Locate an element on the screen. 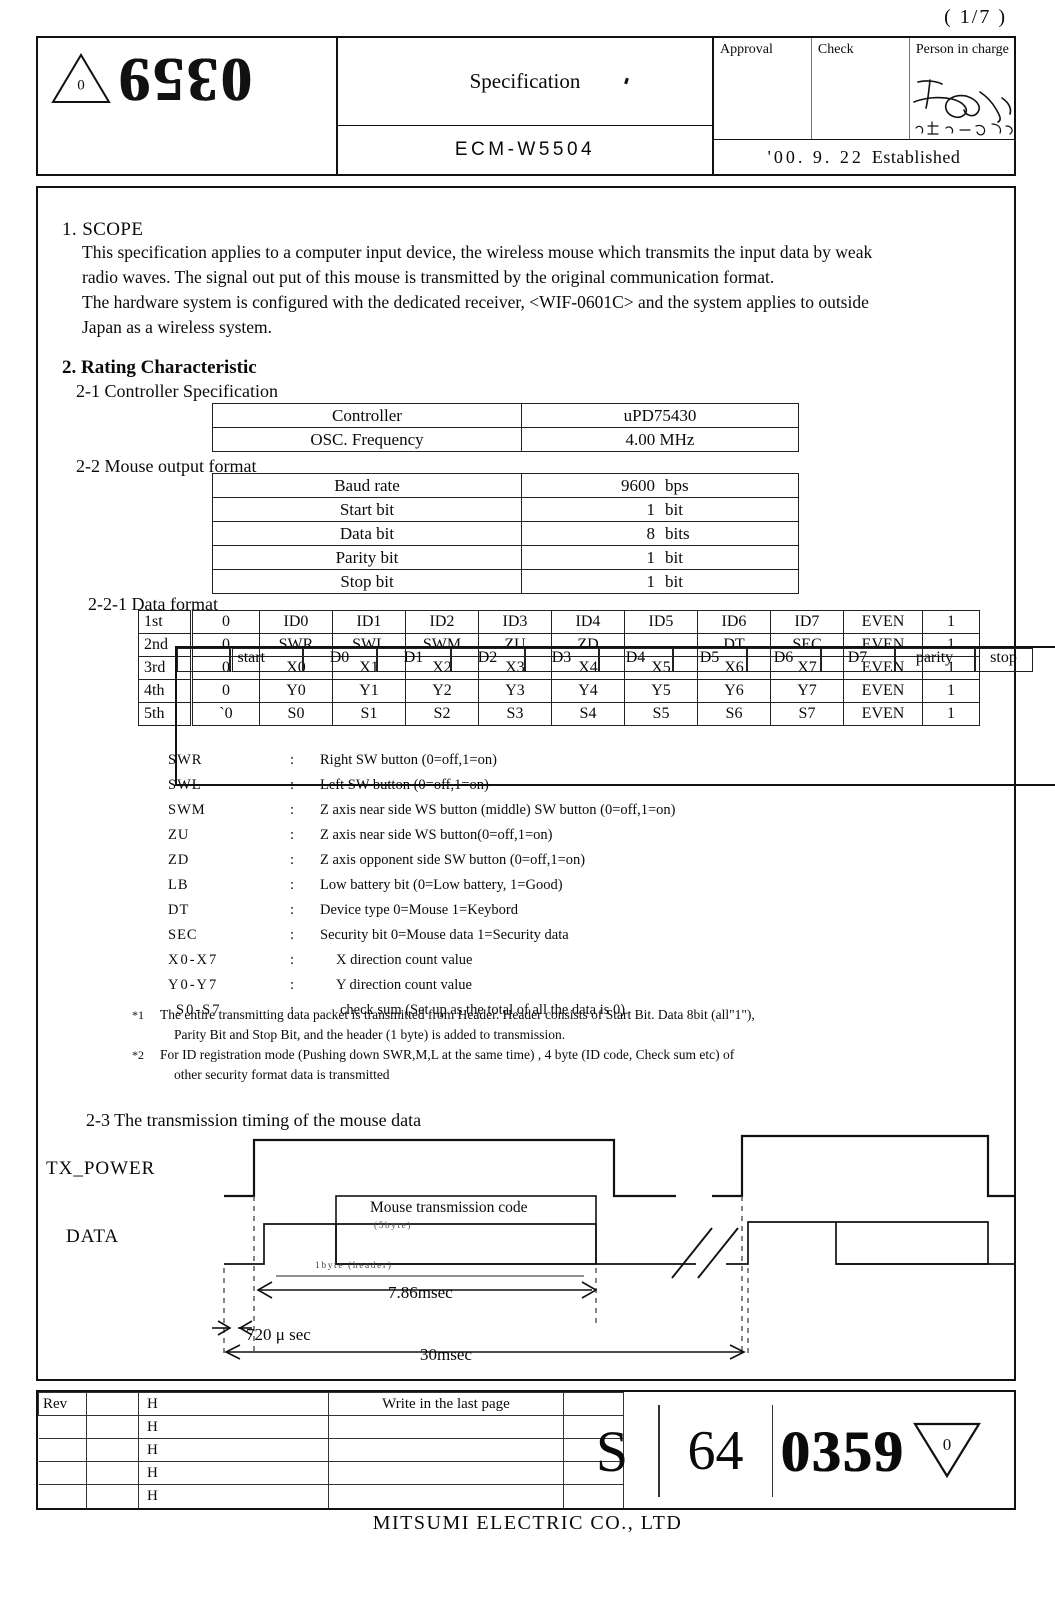 The image size is (1055, 1600). cell-bit: ID2 is located at coordinates (442, 622).